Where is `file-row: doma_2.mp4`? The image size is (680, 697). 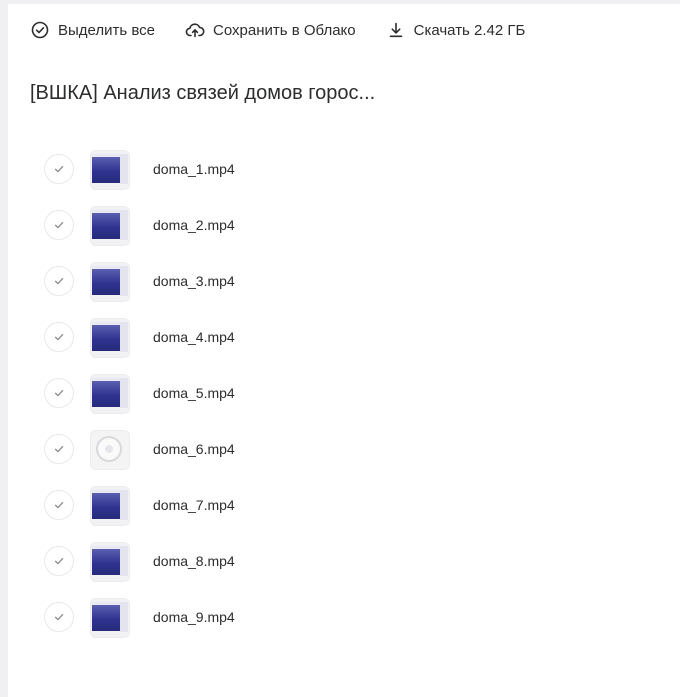
file-row: doma_2.mp4 is located at coordinates (344, 226).